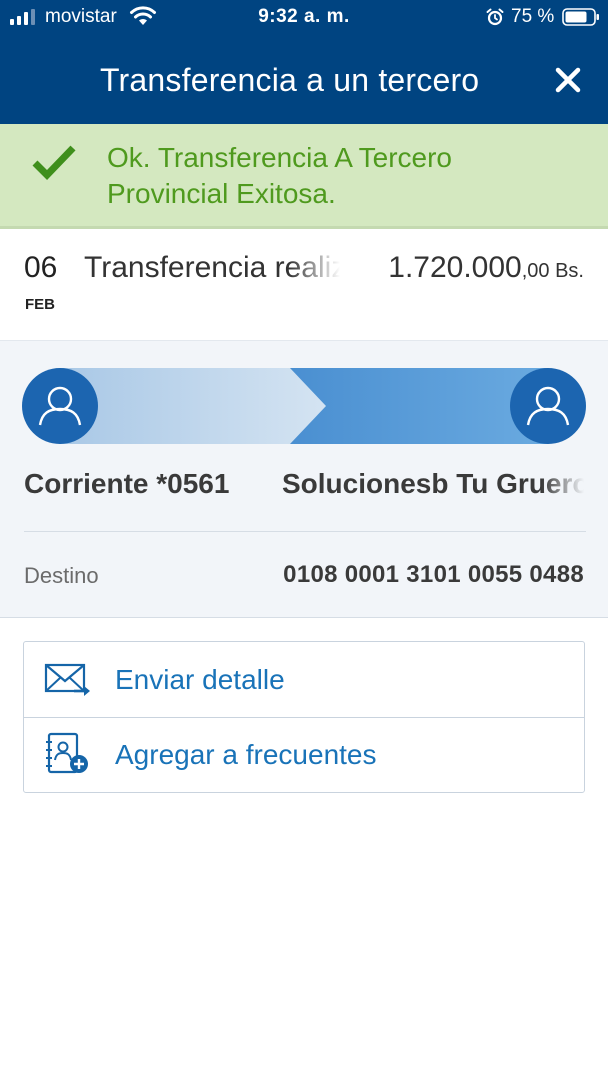 Image resolution: width=608 pixels, height=1080 pixels. Describe the element at coordinates (548, 406) in the screenshot. I see `destination-user-icon` at that location.